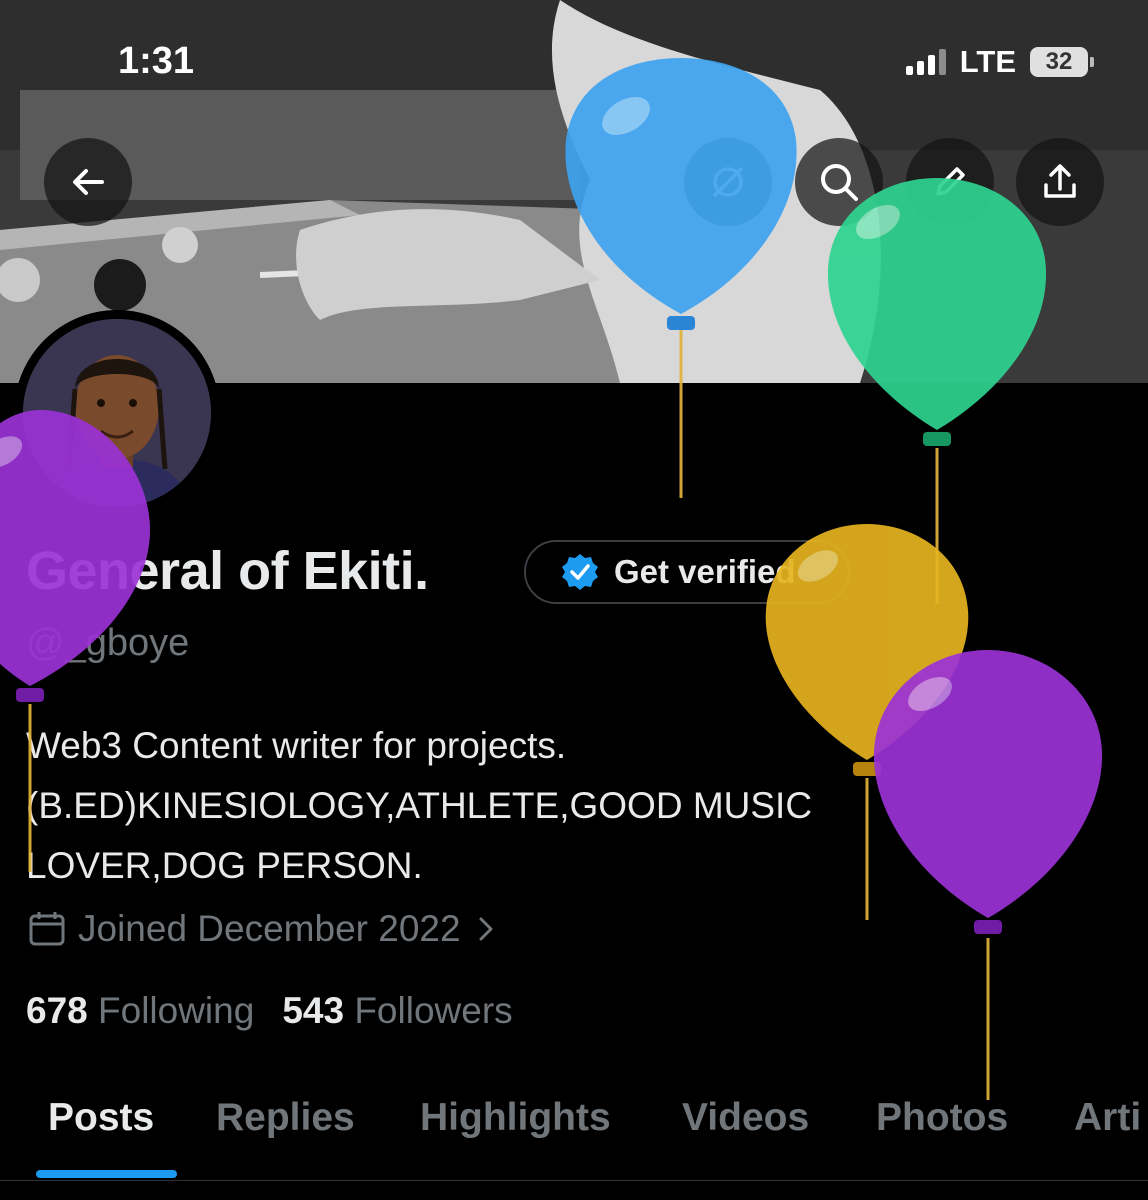 The width and height of the screenshot is (1148, 1200). What do you see at coordinates (106, 1174) in the screenshot?
I see `active-tab-indicator` at bounding box center [106, 1174].